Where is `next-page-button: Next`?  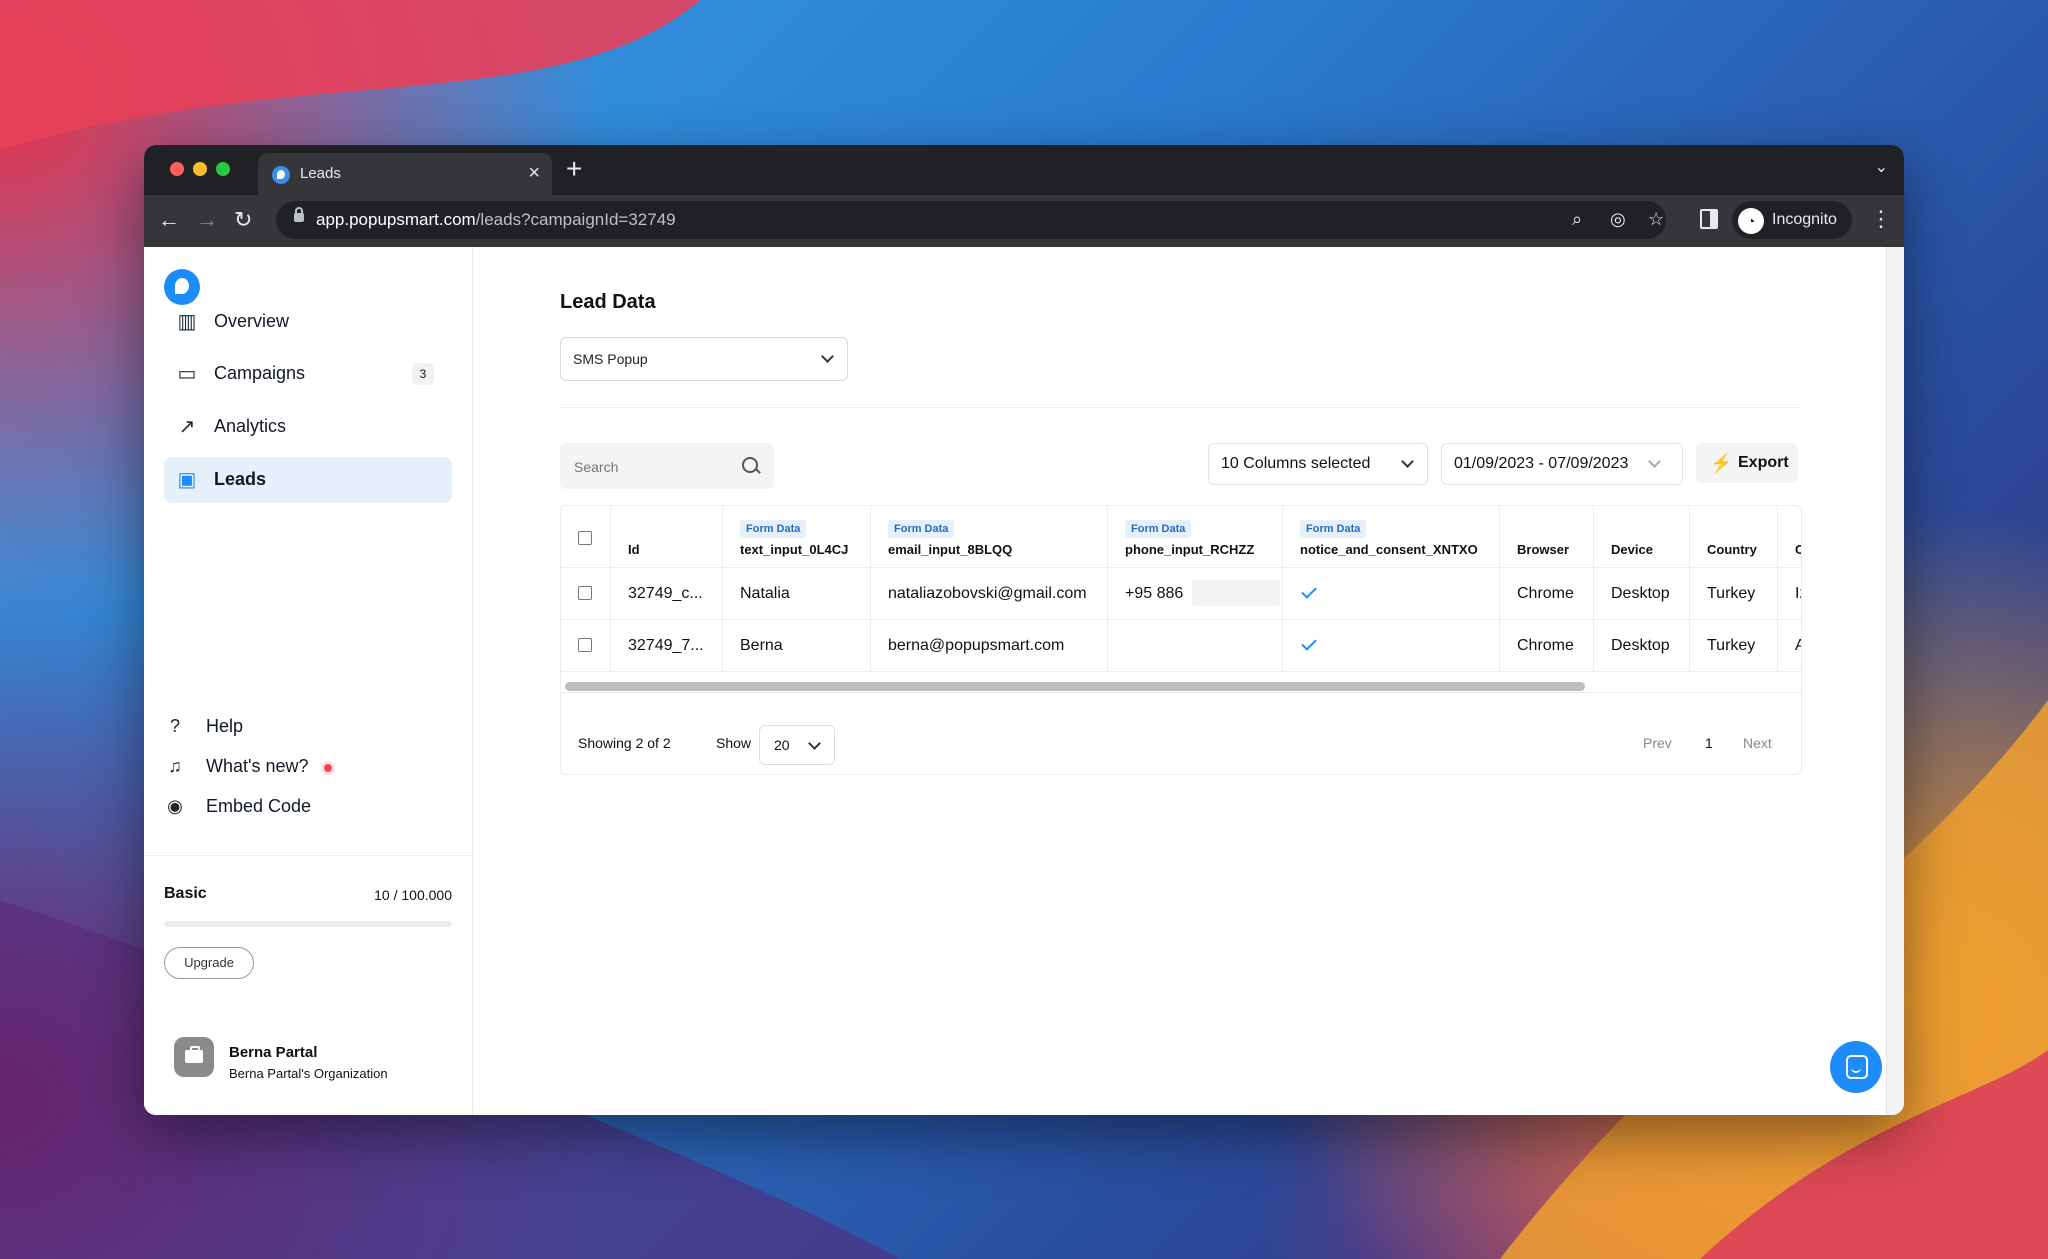
next-page-button: Next is located at coordinates (1757, 743).